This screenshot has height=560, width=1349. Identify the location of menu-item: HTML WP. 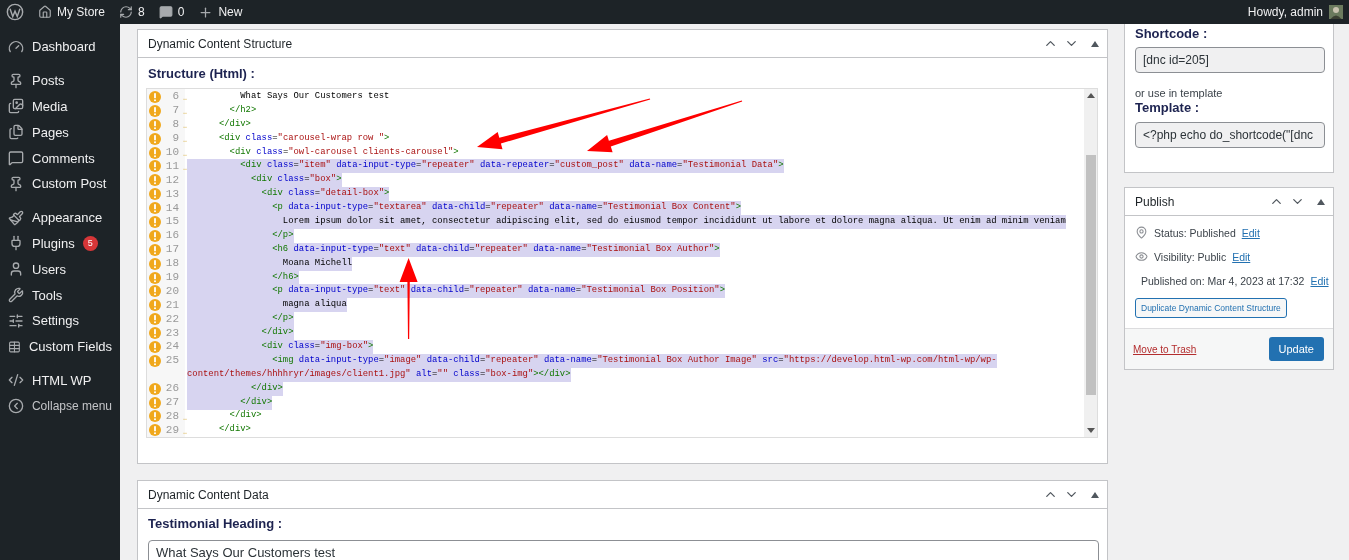
(60, 380).